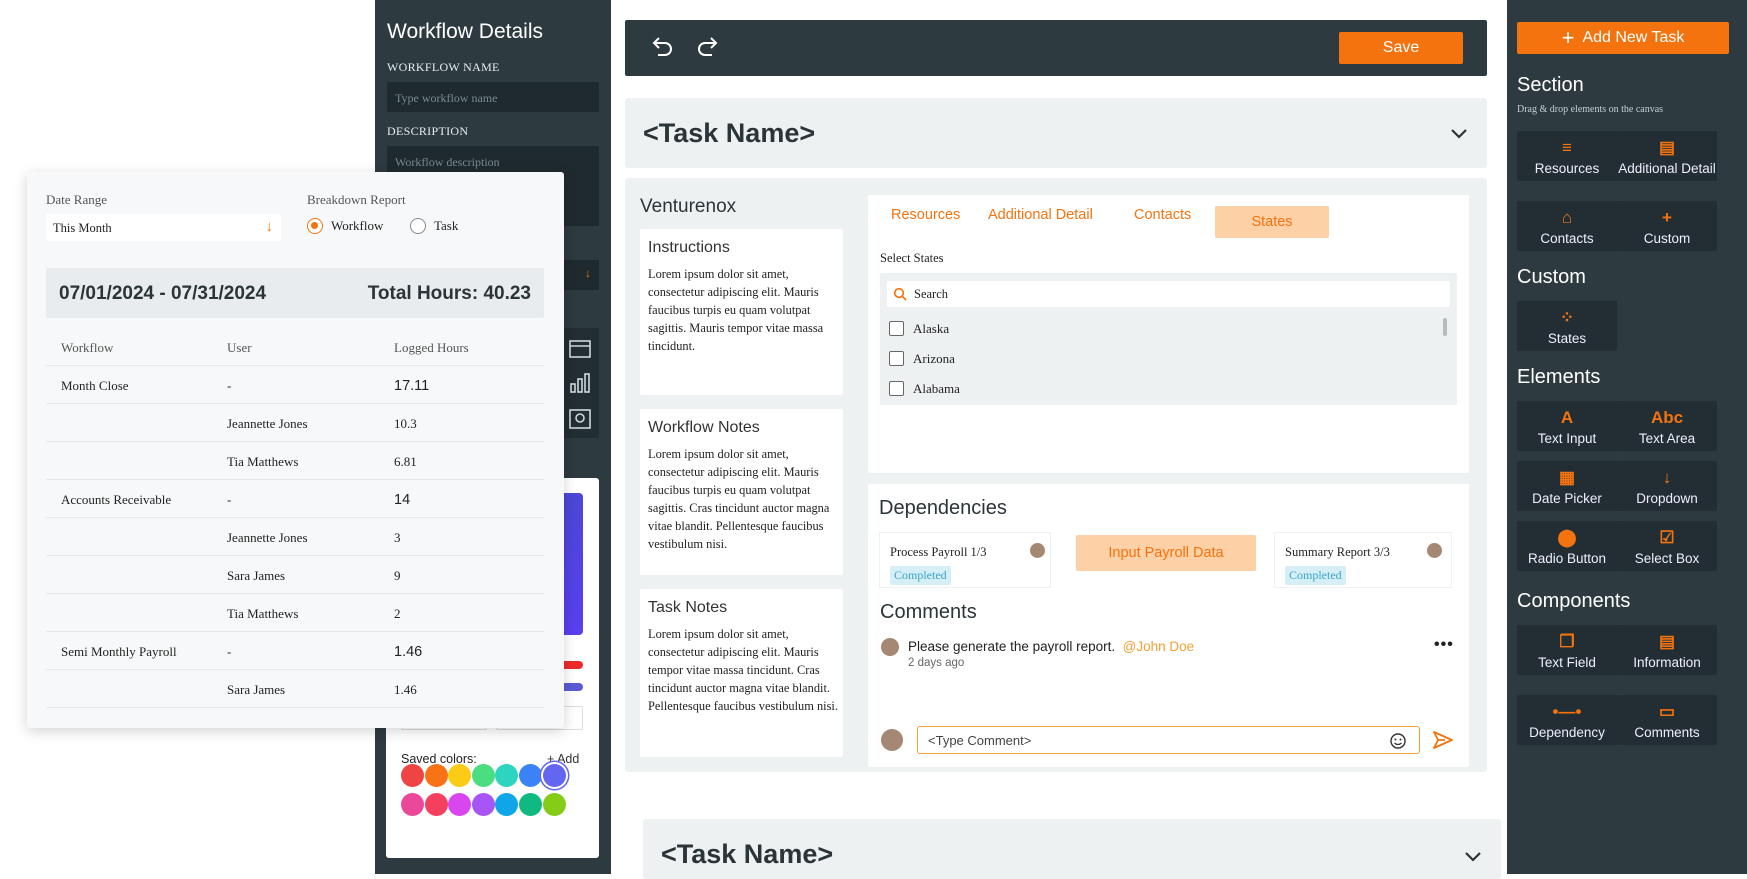 Image resolution: width=1747 pixels, height=879 pixels. I want to click on radio-workflow, so click(315, 226).